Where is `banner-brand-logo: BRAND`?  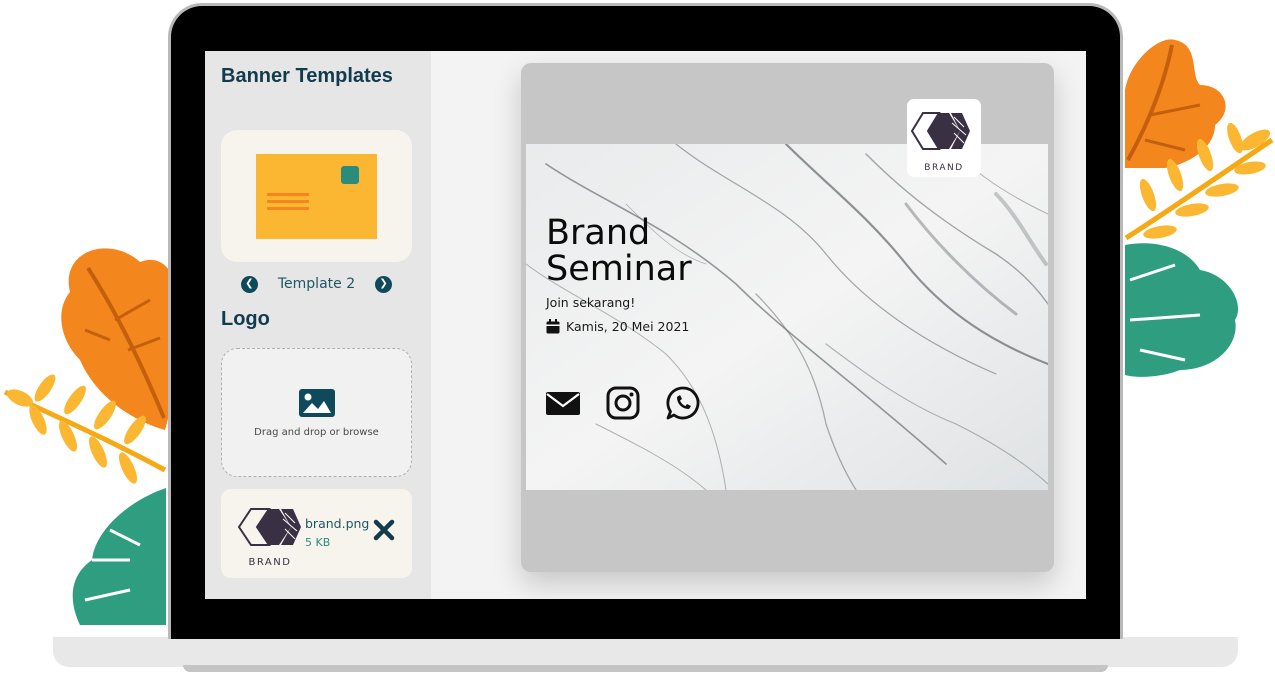
banner-brand-logo: BRAND is located at coordinates (944, 138).